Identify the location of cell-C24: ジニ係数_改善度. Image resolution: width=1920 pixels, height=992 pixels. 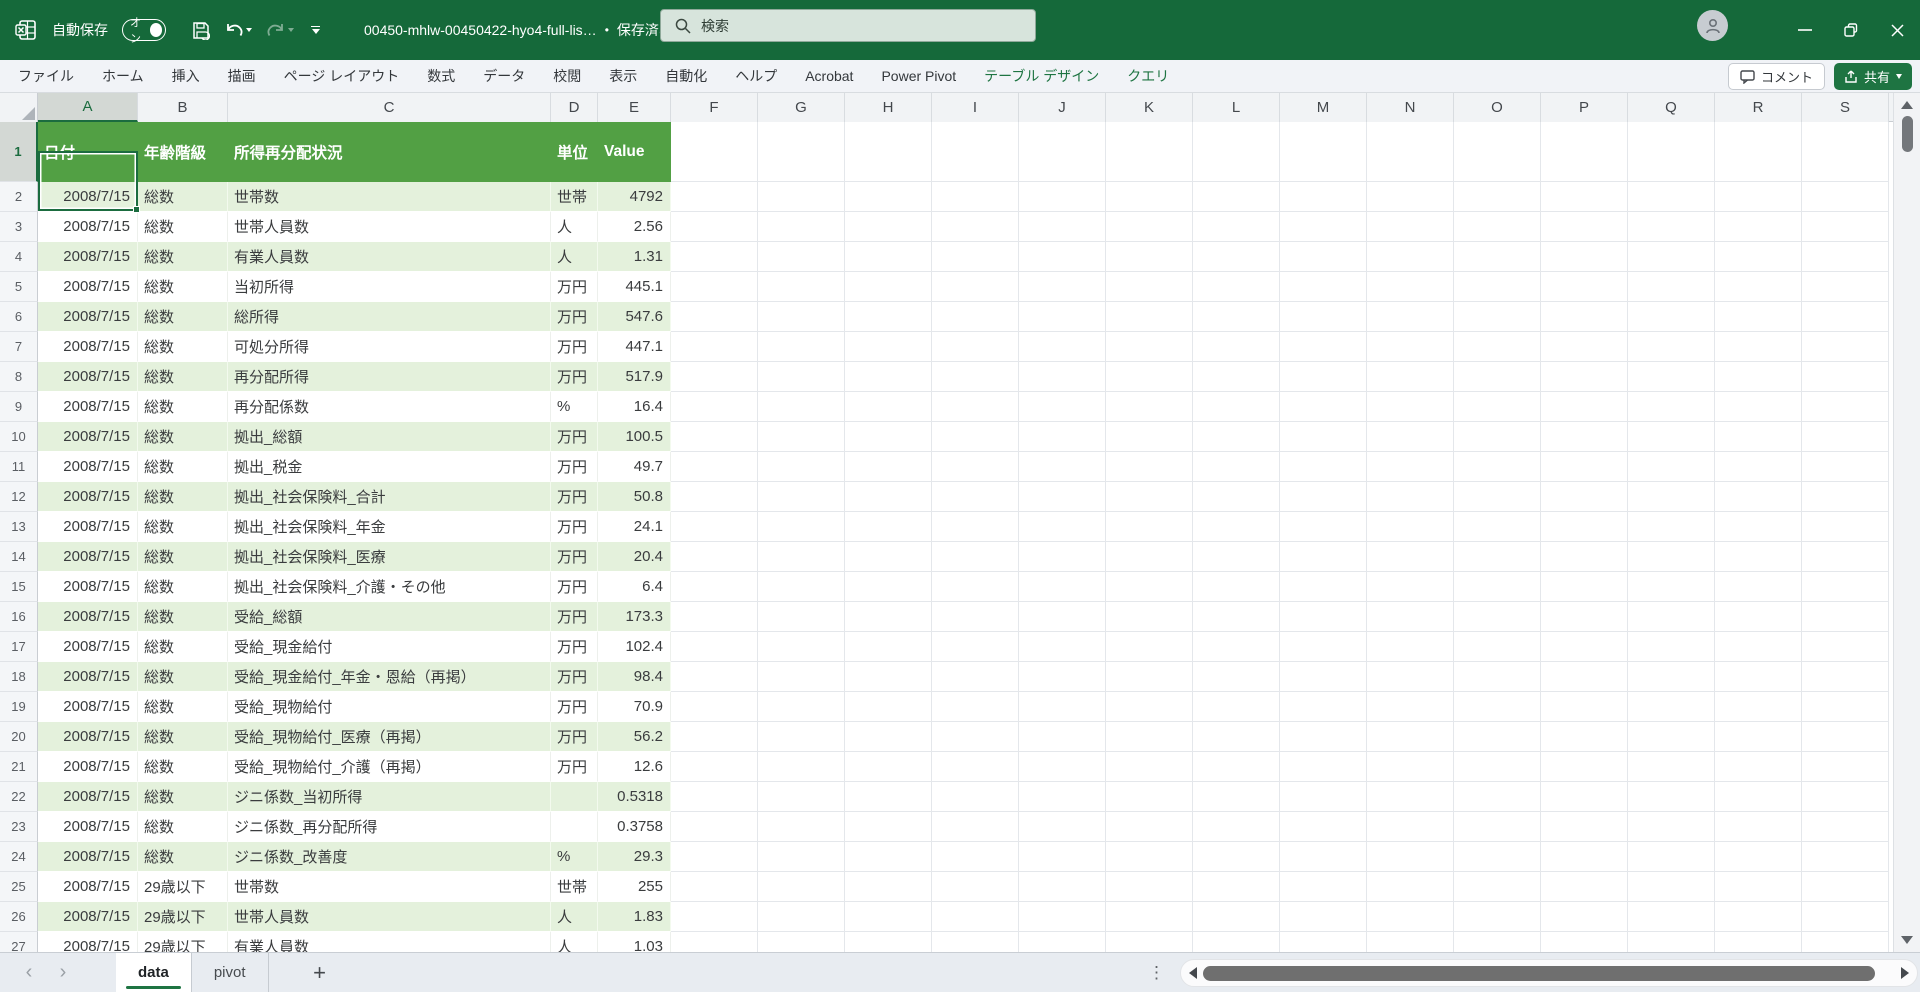
(389, 857).